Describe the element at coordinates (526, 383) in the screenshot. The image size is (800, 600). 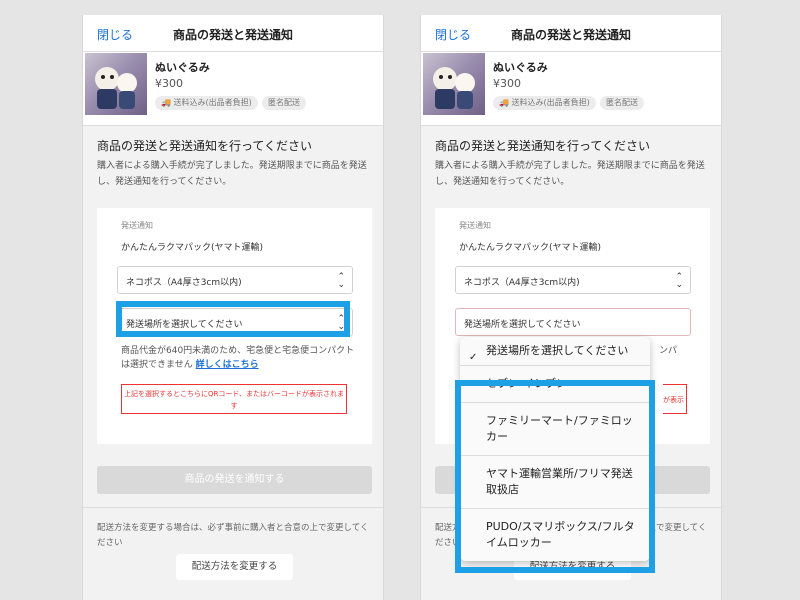
I see `dropdown-option-label: セブン-イレブン` at that location.